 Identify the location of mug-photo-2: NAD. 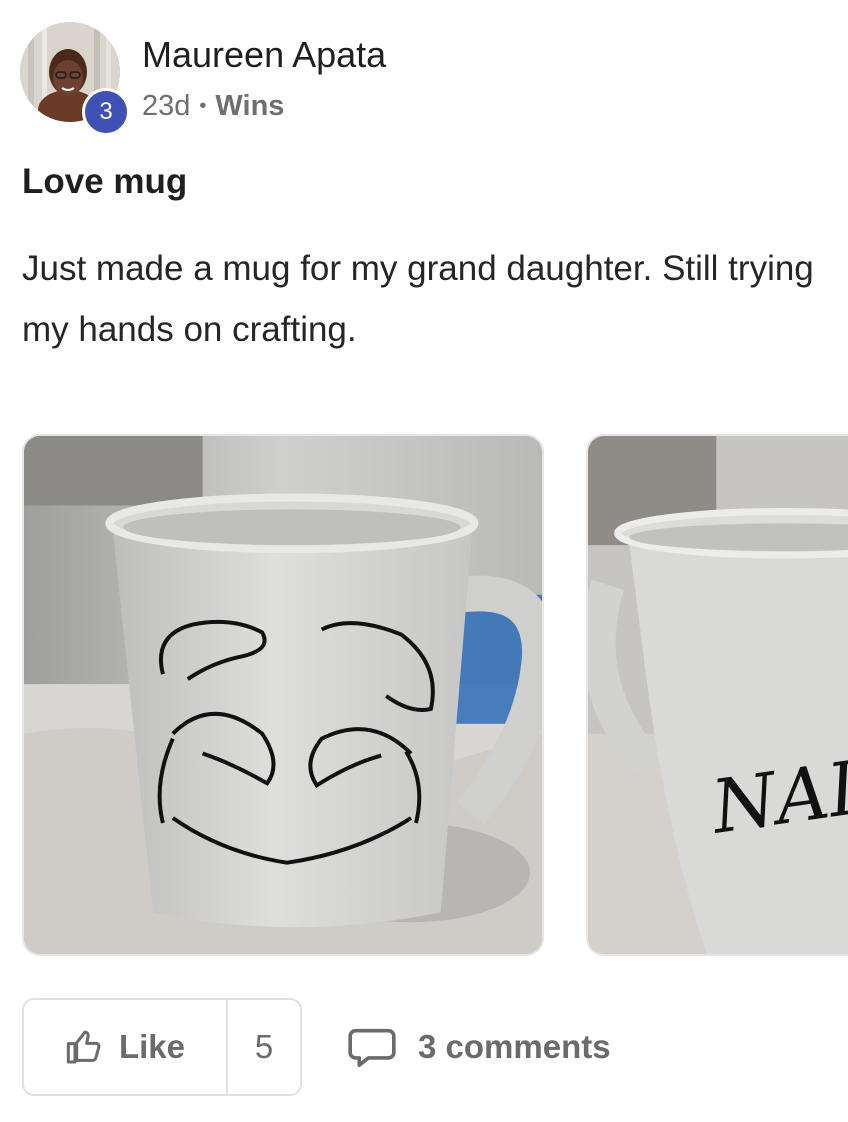
(718, 695).